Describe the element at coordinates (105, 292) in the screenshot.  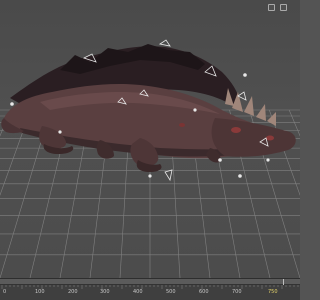
I see `frame-label: 300` at that location.